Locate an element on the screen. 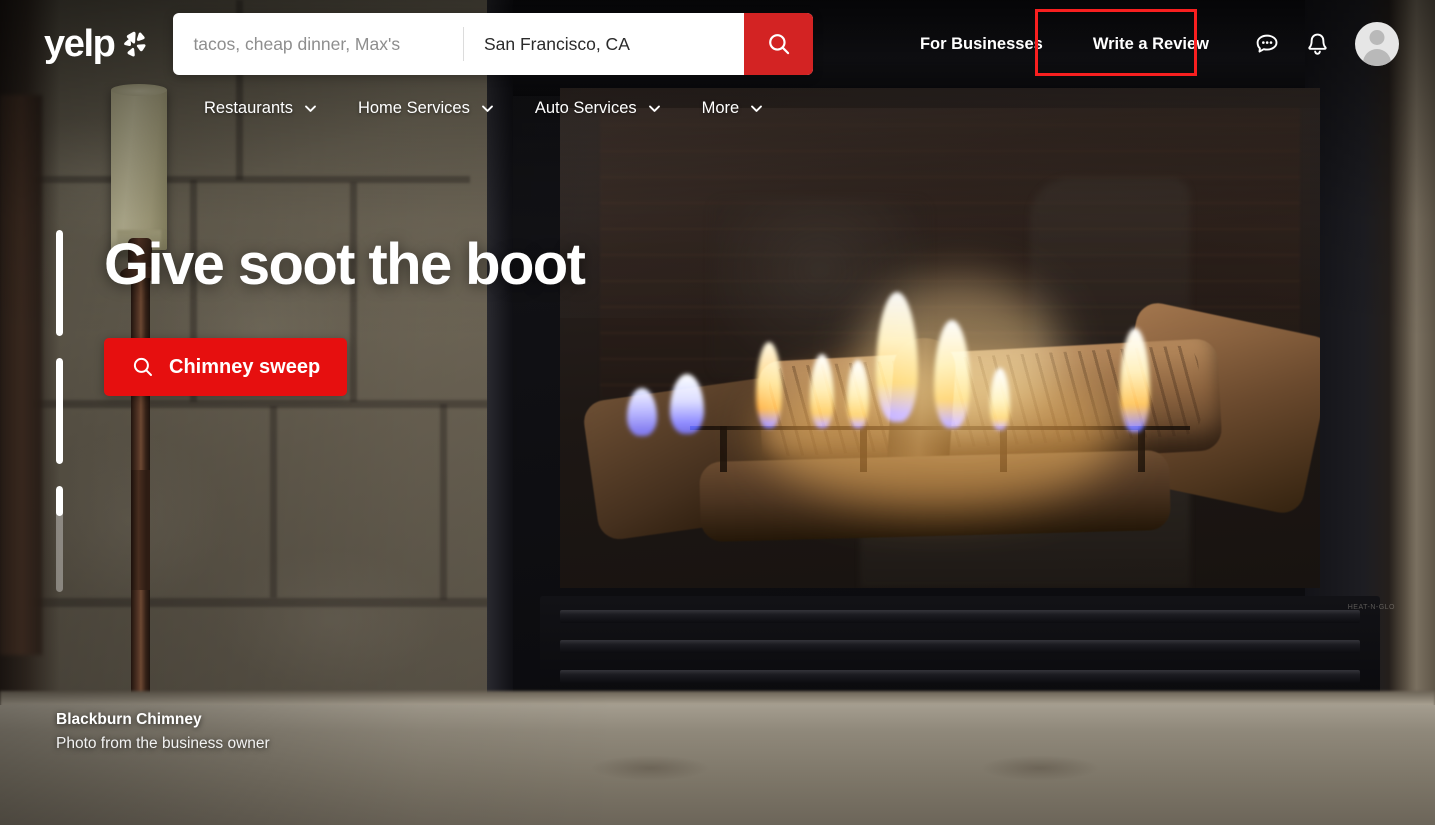 Image resolution: width=1435 pixels, height=825 pixels. yelp-logo-wordmark: yelp is located at coordinates (80, 44).